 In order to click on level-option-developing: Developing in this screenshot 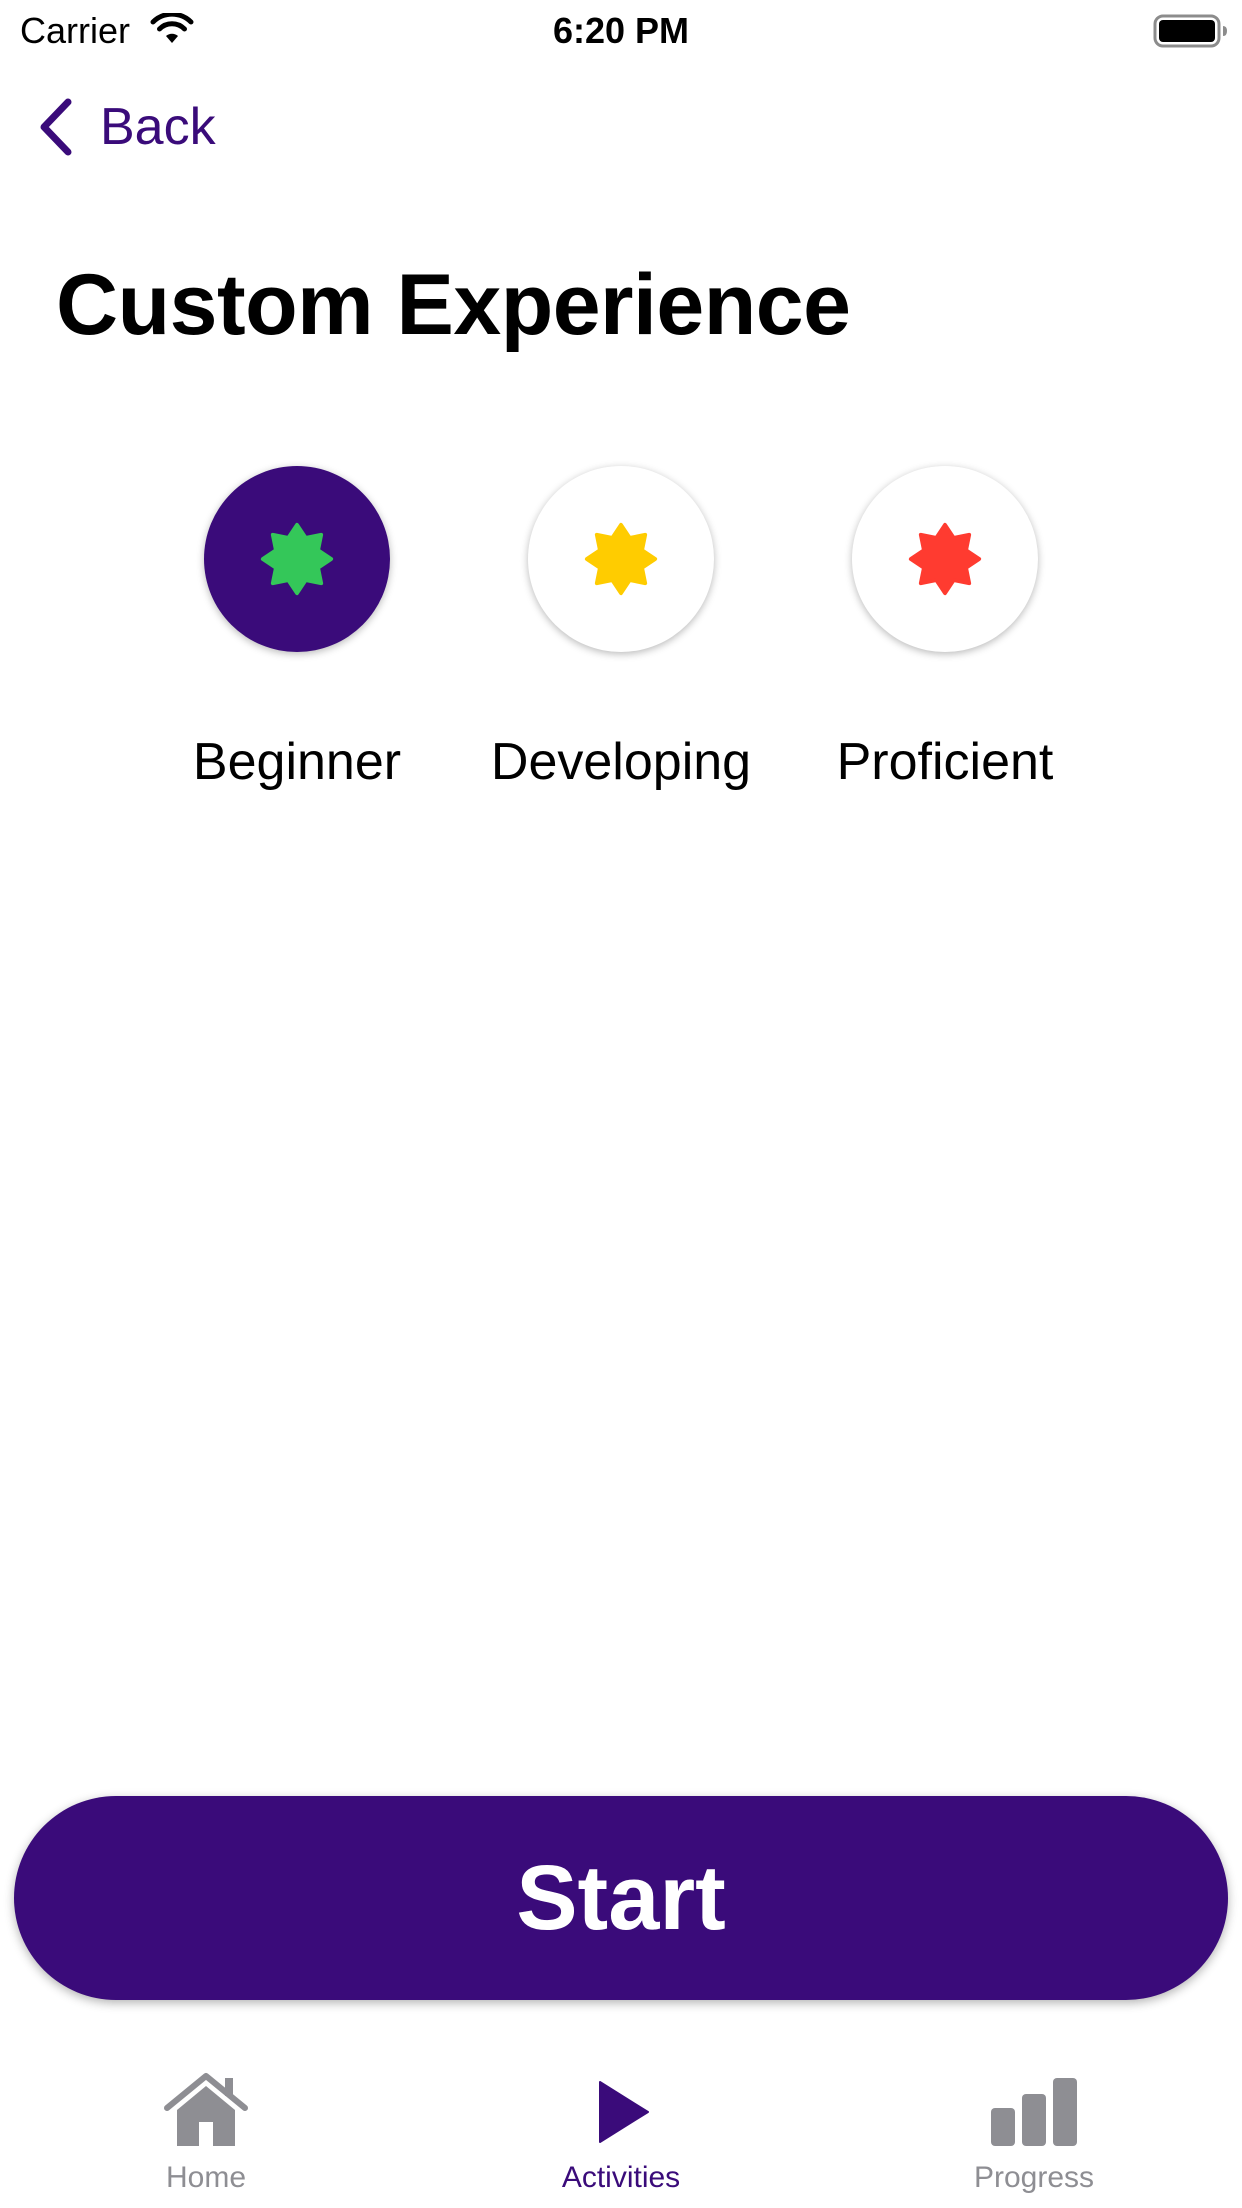, I will do `click(621, 630)`.